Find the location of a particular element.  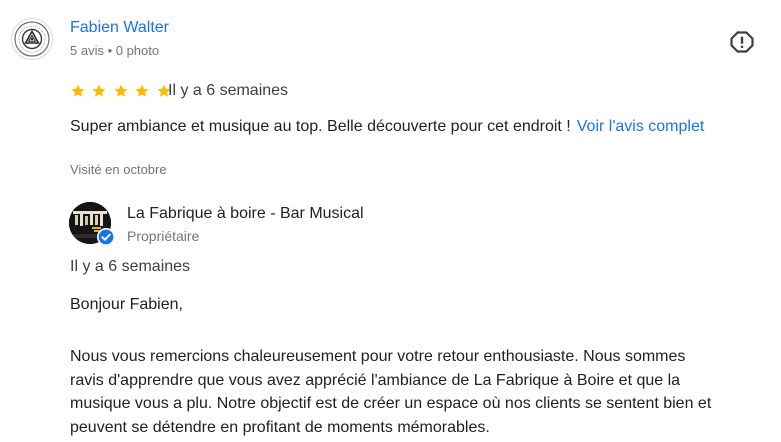

report-icon is located at coordinates (742, 42).